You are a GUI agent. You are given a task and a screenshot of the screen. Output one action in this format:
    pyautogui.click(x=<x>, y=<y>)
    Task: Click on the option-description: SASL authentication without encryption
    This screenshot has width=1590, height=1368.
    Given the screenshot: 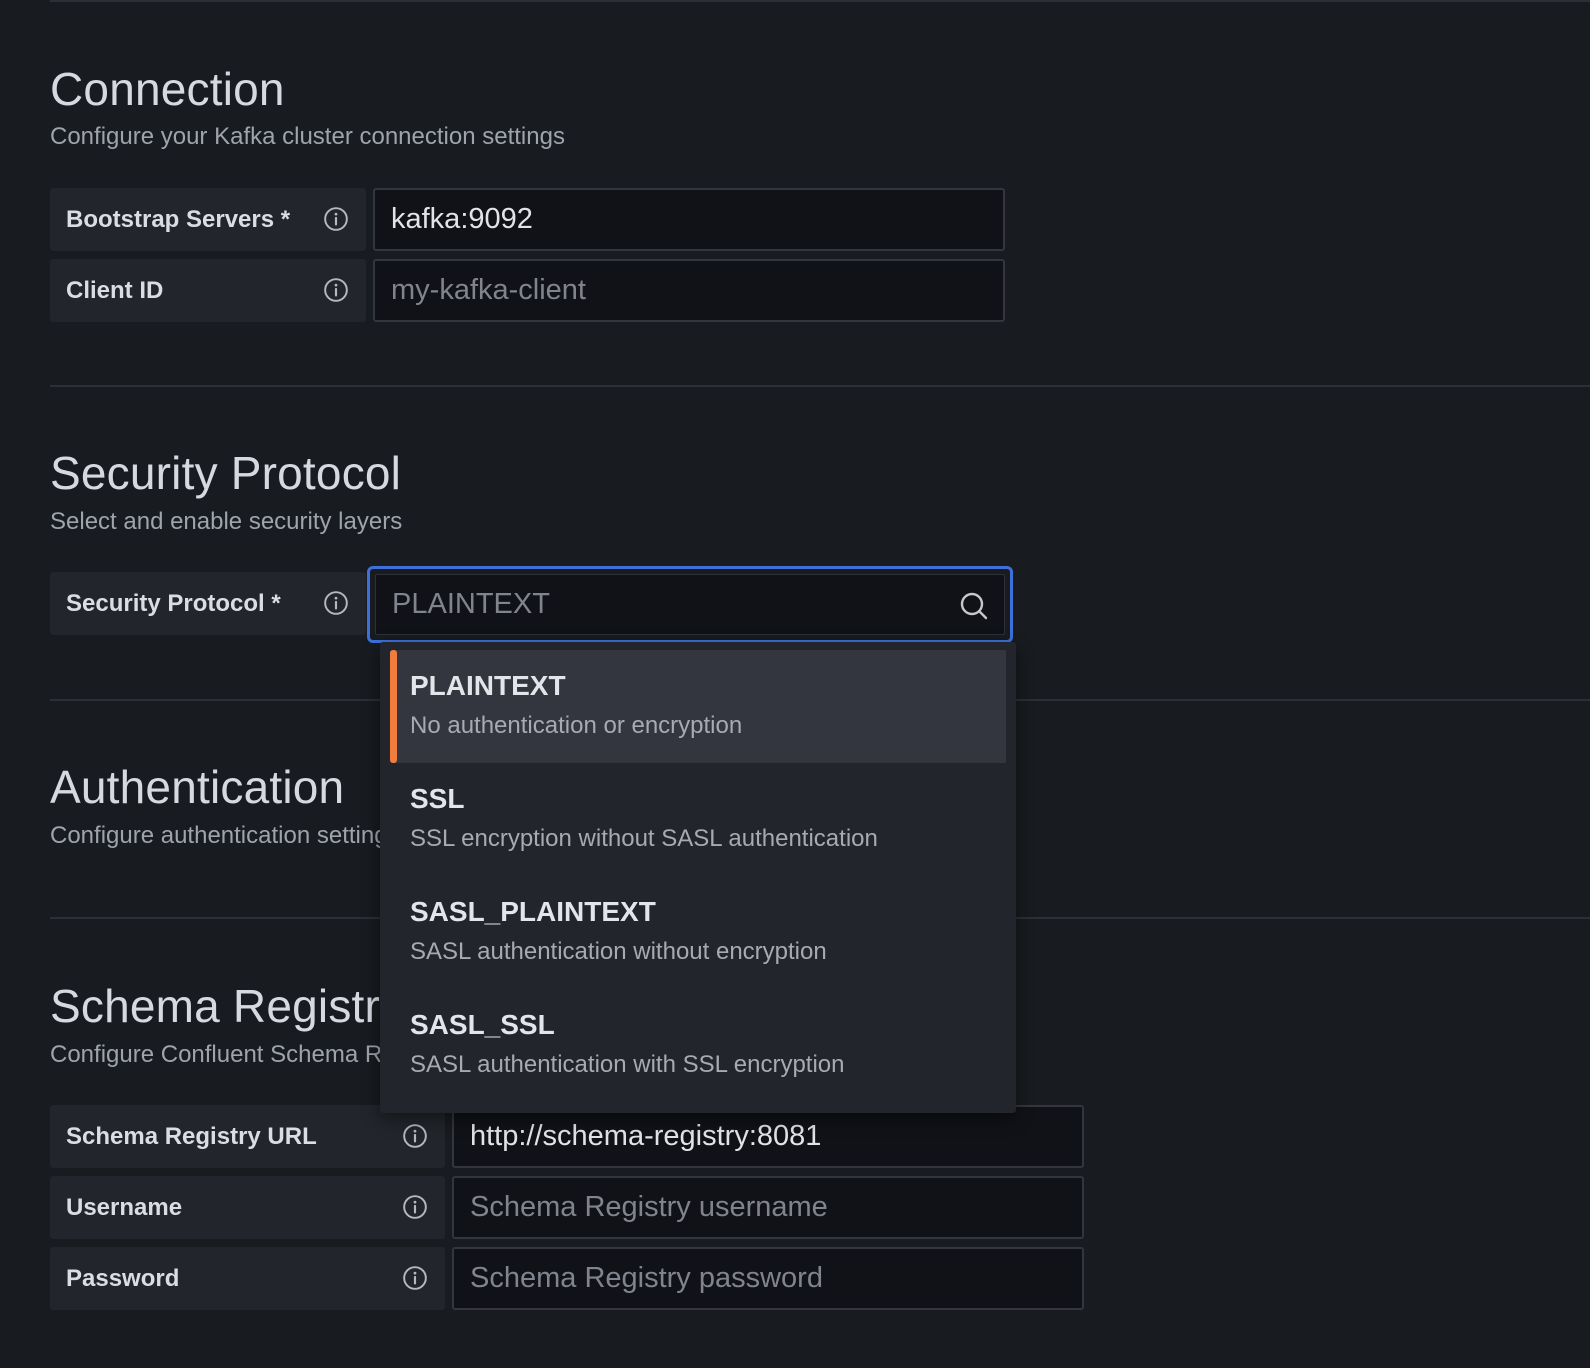 What is the action you would take?
    pyautogui.click(x=618, y=951)
    